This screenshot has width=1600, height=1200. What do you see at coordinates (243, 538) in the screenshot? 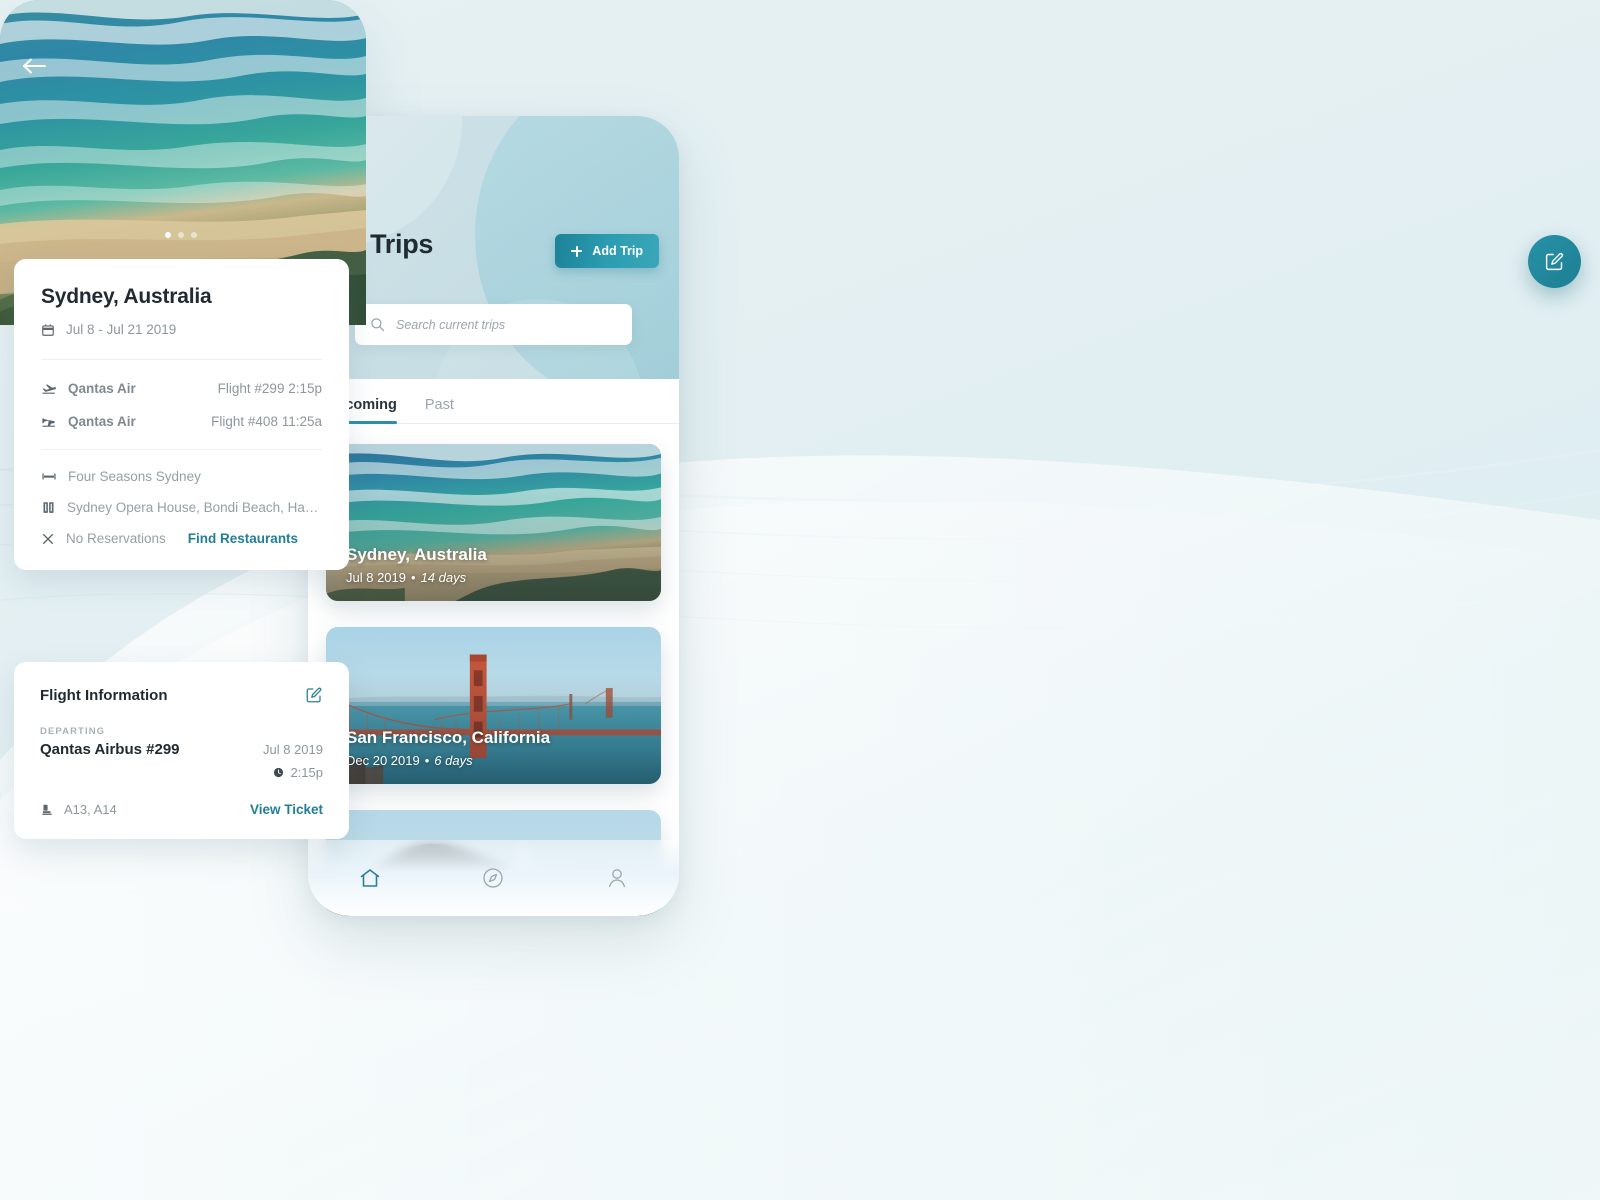
I see `find-restaurants-link: Find Restaurants` at bounding box center [243, 538].